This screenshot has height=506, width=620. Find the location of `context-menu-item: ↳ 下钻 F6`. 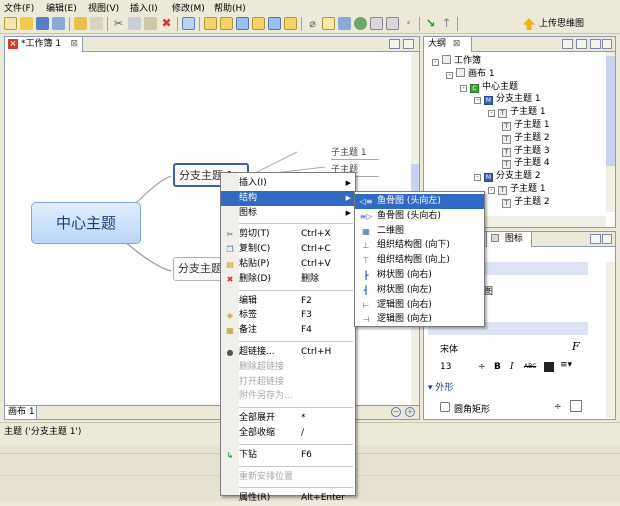

context-menu-item: ↳ 下钻 F6 is located at coordinates (288, 455).